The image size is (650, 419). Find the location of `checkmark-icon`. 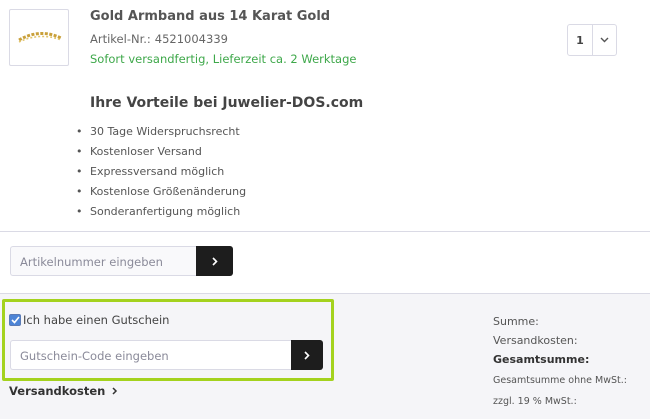

checkmark-icon is located at coordinates (15, 320).